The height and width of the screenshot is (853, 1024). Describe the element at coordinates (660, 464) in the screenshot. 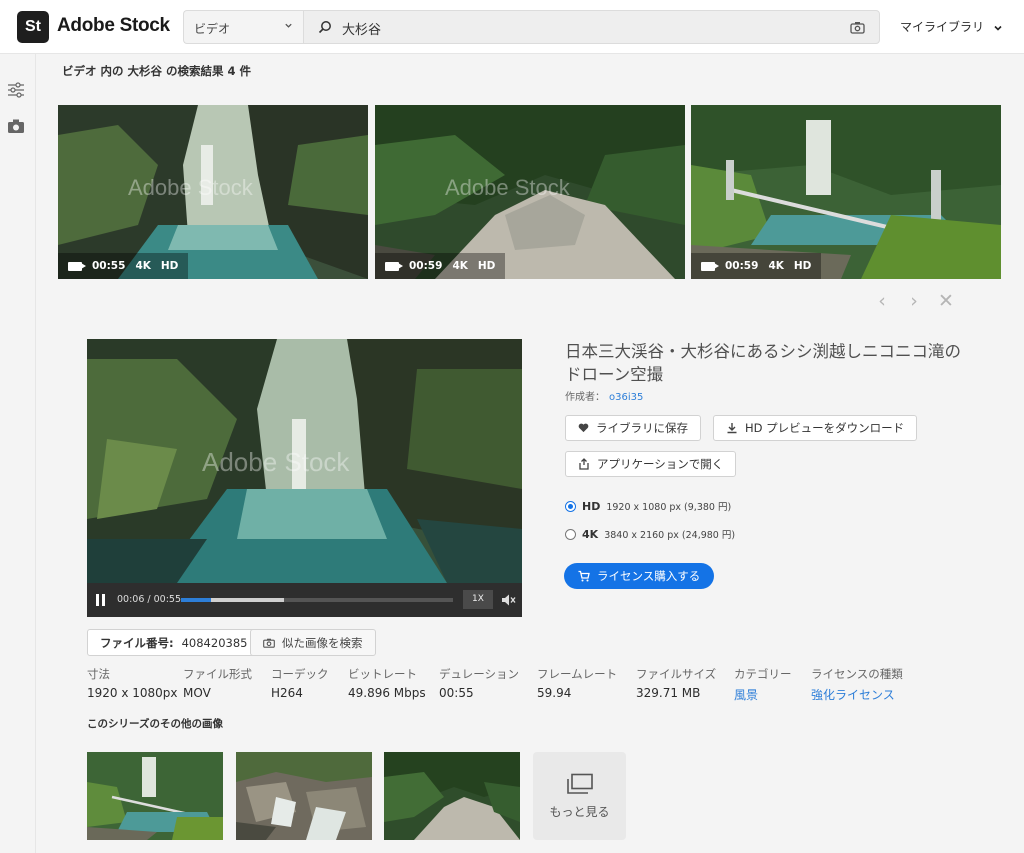

I see `open-in-app-label: アプリケーションで開く` at that location.